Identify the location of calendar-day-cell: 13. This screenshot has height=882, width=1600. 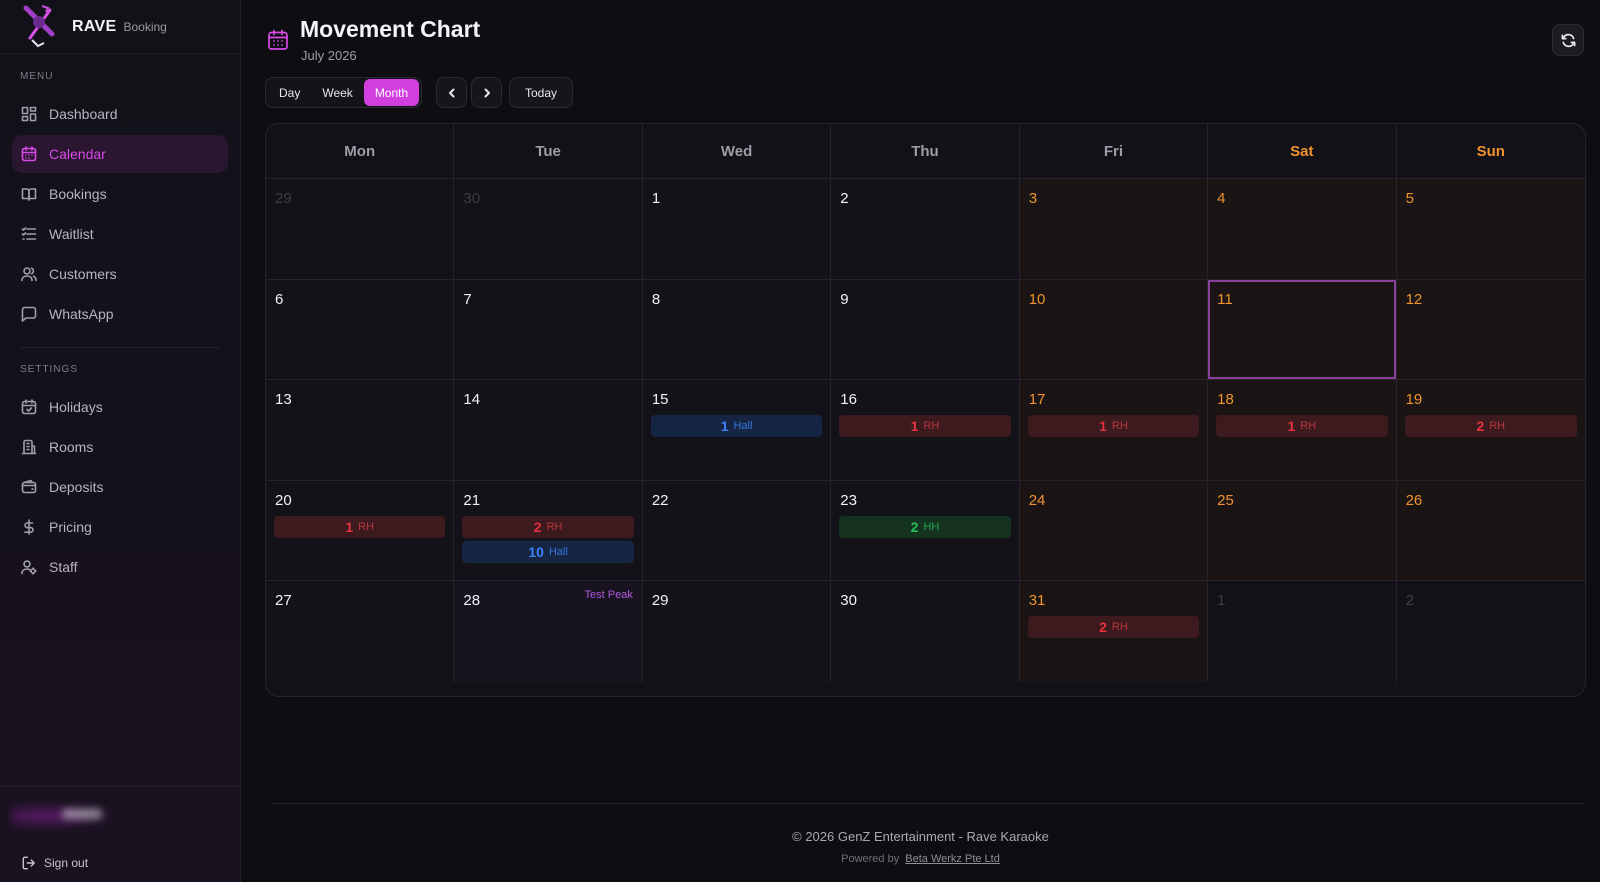
(360, 430).